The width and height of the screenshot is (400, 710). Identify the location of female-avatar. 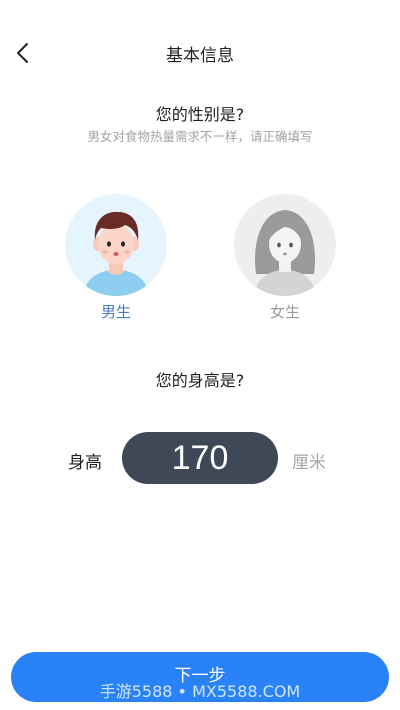
(285, 245).